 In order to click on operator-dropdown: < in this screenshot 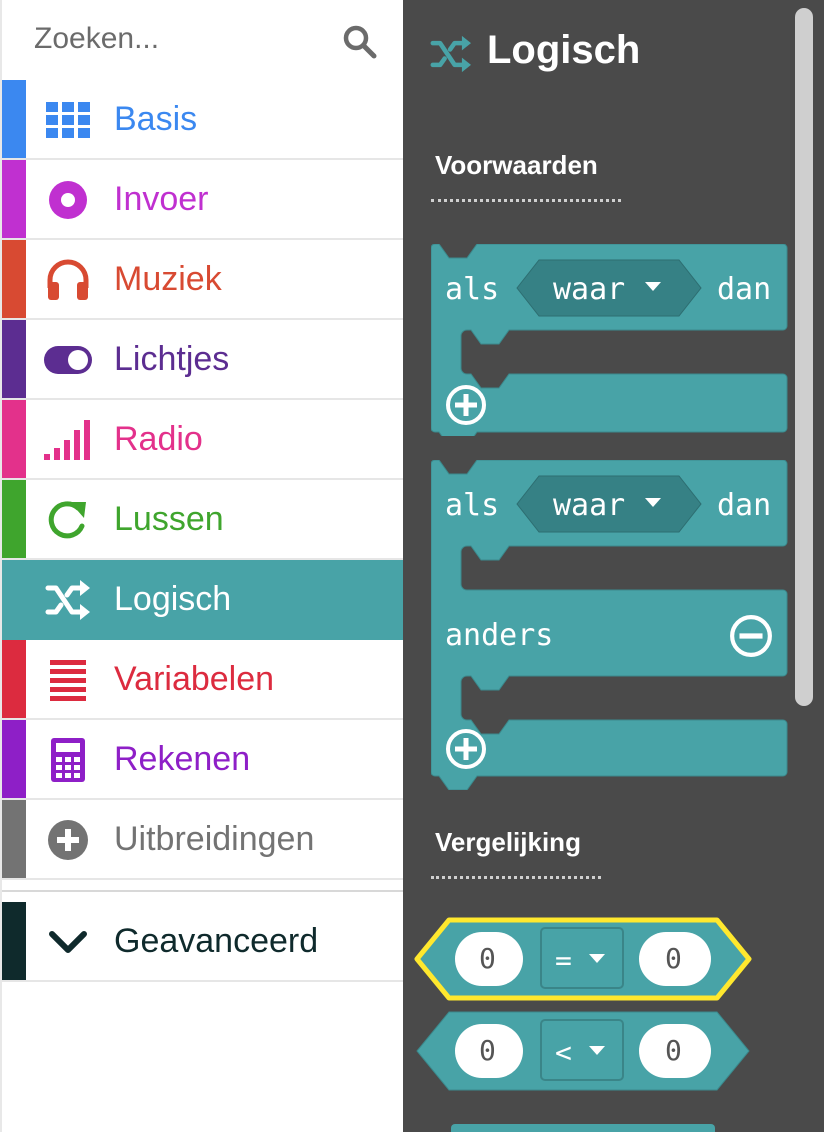, I will do `click(563, 1052)`.